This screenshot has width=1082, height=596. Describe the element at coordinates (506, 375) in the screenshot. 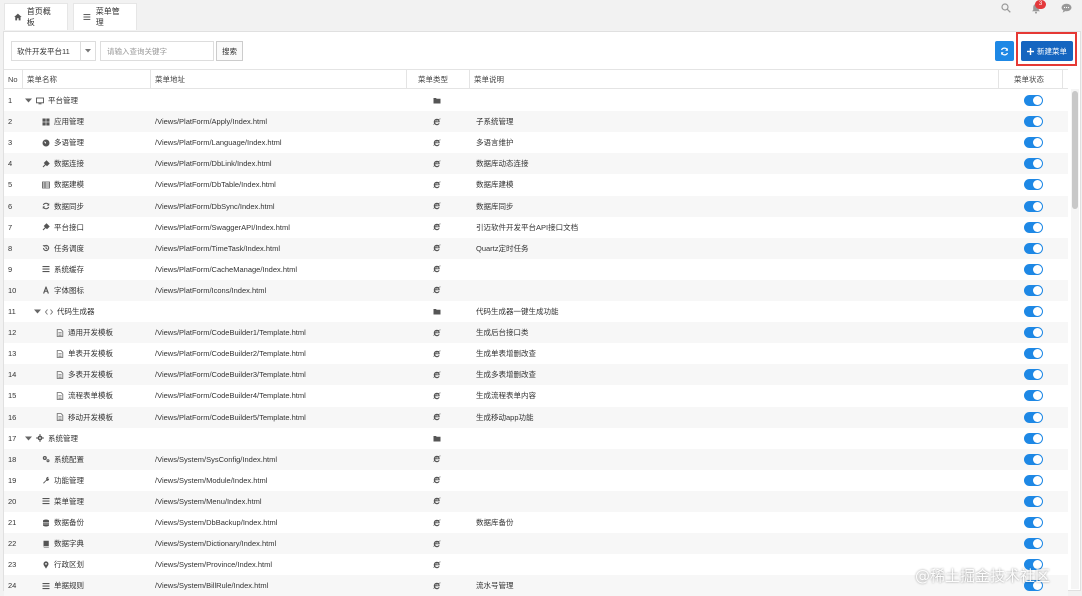

I see `row-description: 生成多表增删改查` at that location.